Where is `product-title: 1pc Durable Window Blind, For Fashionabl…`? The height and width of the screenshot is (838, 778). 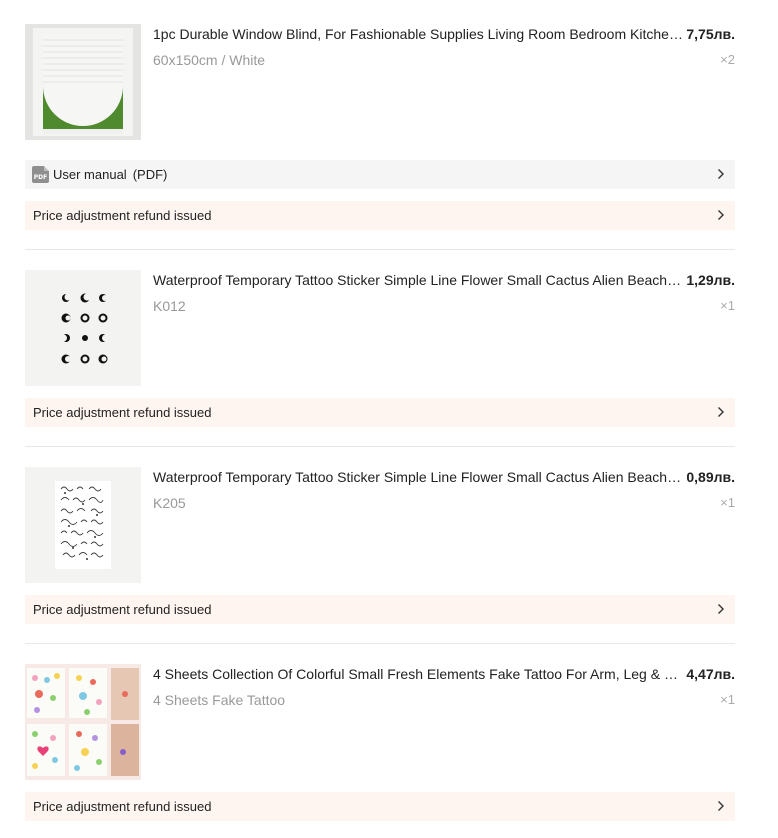 product-title: 1pc Durable Window Blind, For Fashionabl… is located at coordinates (418, 34).